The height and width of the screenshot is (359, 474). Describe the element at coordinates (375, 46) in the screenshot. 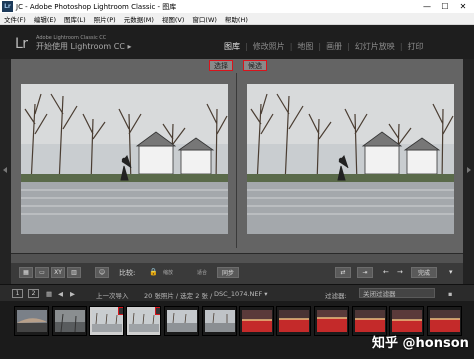

I see `module-slideshow: 幻灯片放映` at that location.